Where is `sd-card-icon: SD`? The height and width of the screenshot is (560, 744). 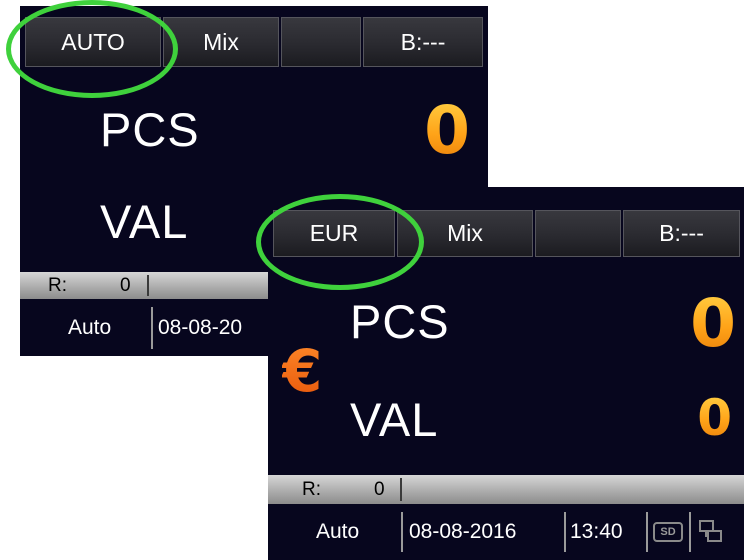
sd-card-icon: SD is located at coordinates (668, 532).